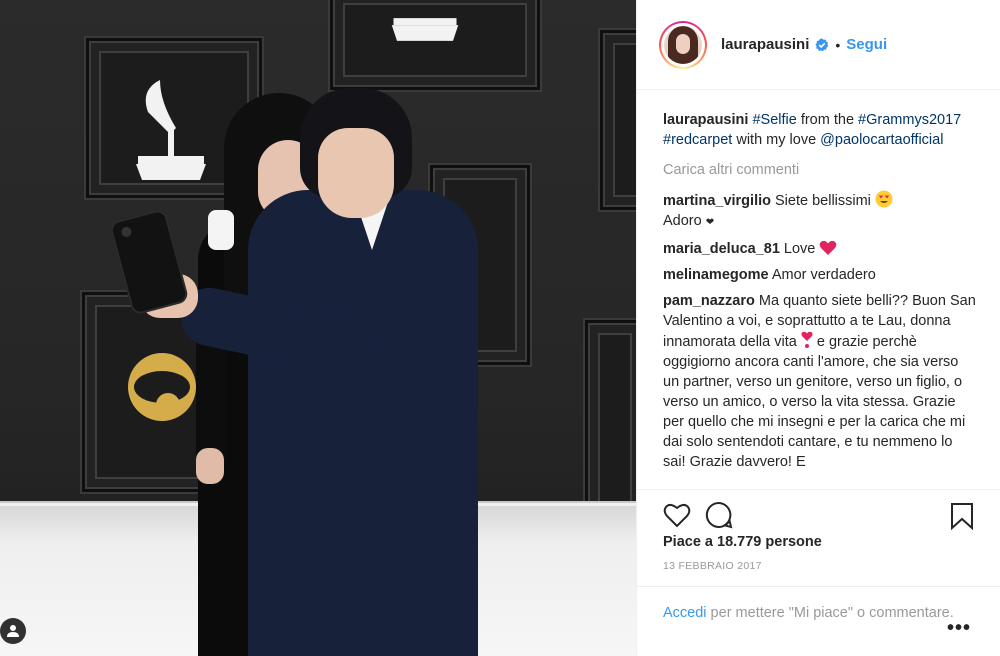 Image resolution: width=1000 pixels, height=656 pixels. What do you see at coordinates (881, 140) in the screenshot?
I see `caption-tag-link: @paolocartaofficial` at bounding box center [881, 140].